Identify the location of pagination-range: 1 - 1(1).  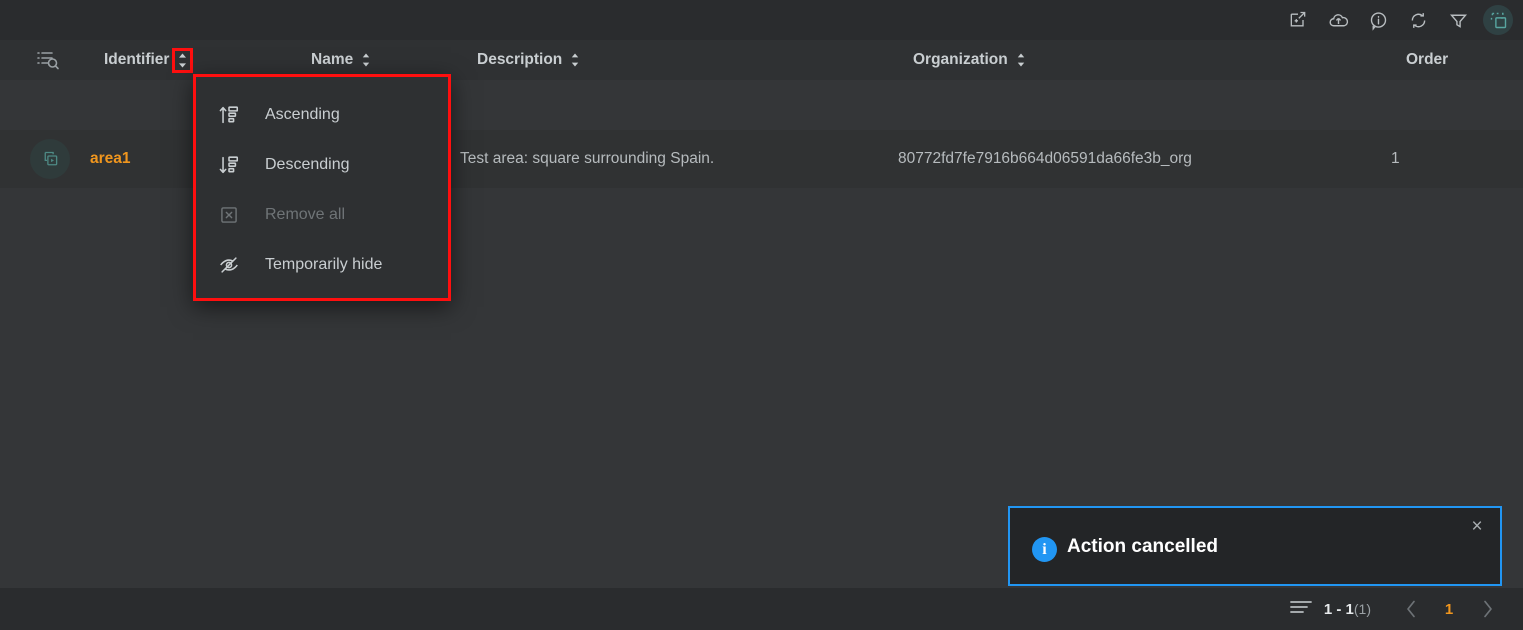
(1347, 609).